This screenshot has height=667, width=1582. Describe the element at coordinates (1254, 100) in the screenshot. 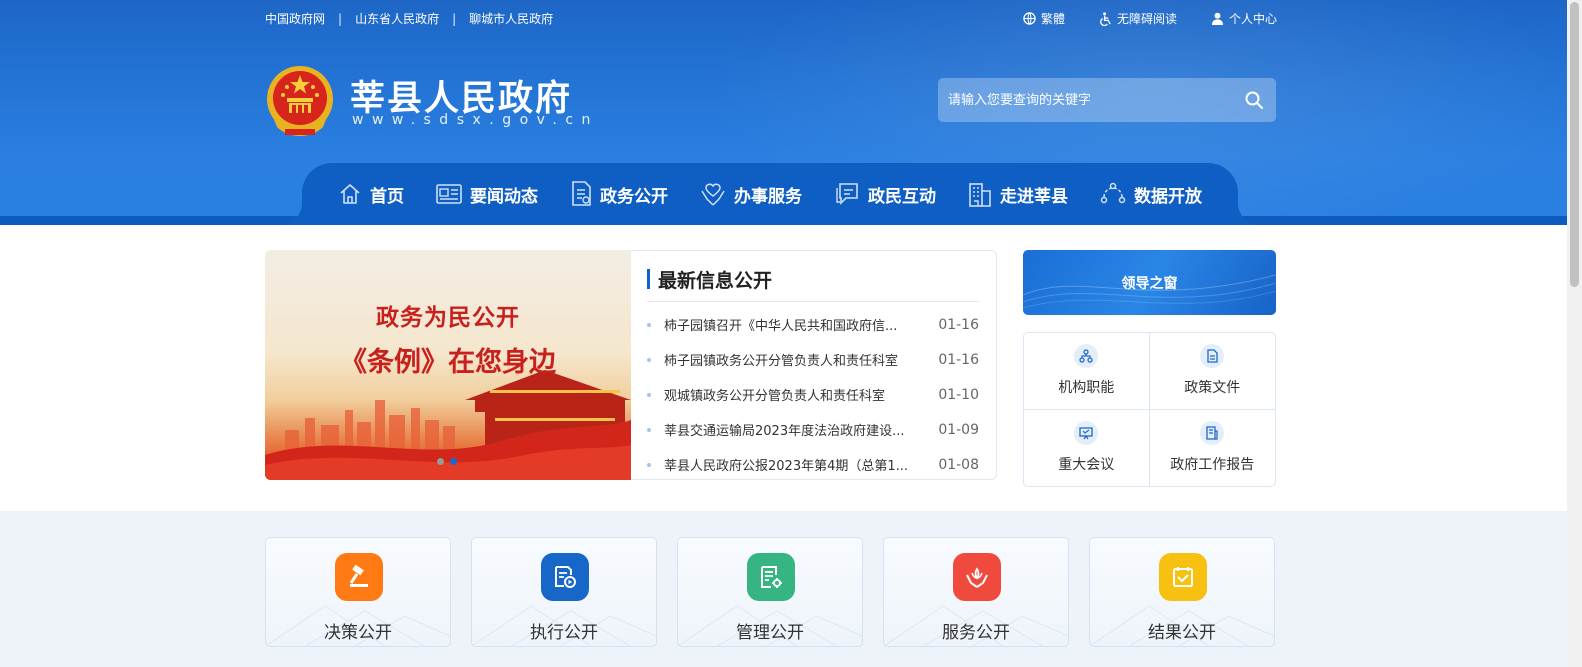

I see `search-icon` at that location.